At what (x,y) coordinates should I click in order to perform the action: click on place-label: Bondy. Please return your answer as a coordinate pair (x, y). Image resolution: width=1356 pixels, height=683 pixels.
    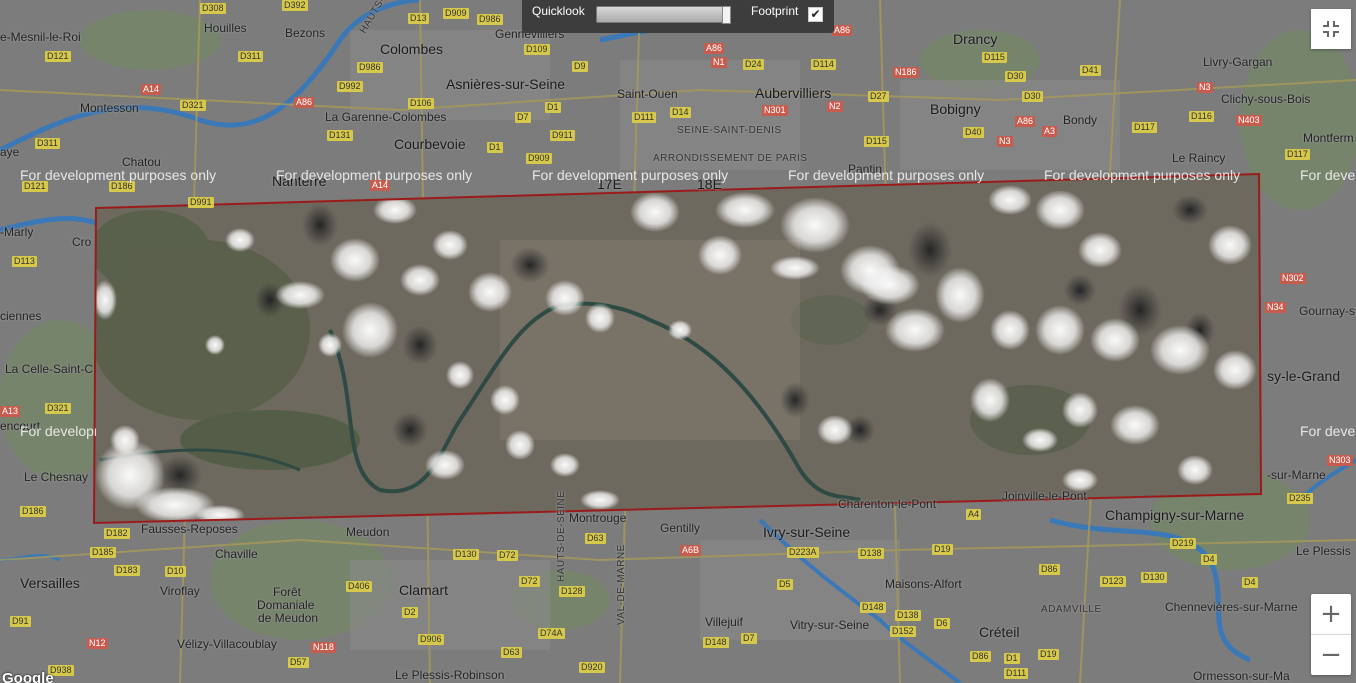
    Looking at the image, I should click on (1080, 120).